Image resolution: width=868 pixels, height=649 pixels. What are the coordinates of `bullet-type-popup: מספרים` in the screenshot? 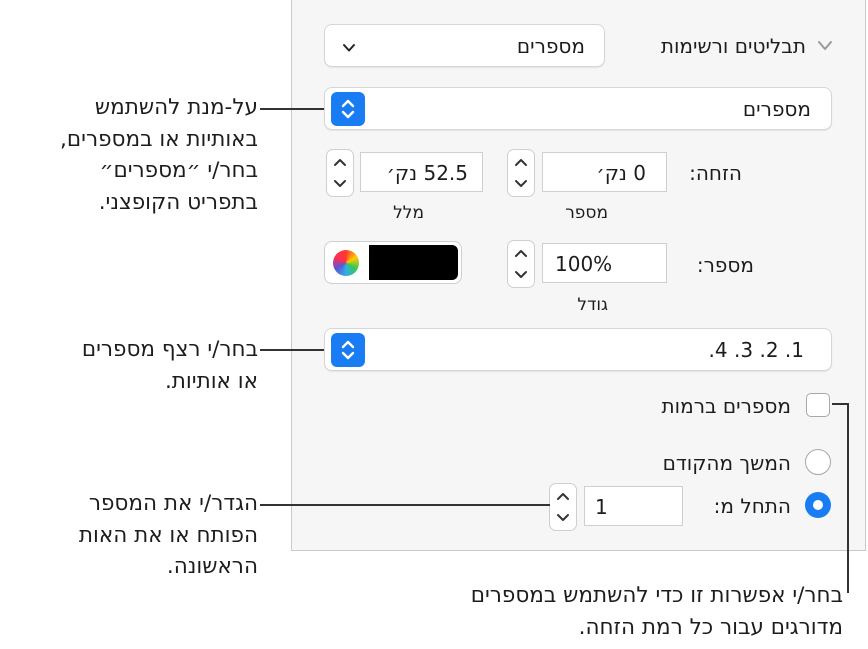 It's located at (578, 108).